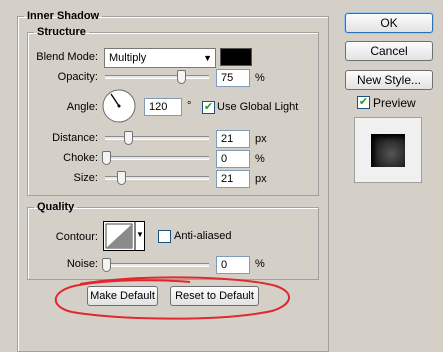 The image size is (443, 352). Describe the element at coordinates (67, 57) in the screenshot. I see `blend-mode-label: Blend Mode:` at that location.